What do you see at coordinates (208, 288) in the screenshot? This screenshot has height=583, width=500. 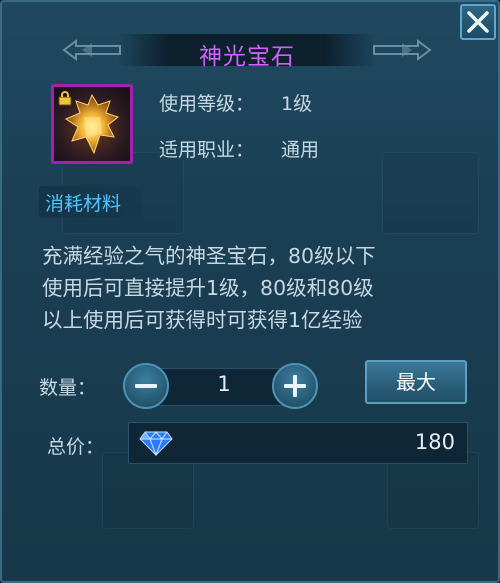 I see `description-line: 使用后可直接提升1级，80级和80级` at bounding box center [208, 288].